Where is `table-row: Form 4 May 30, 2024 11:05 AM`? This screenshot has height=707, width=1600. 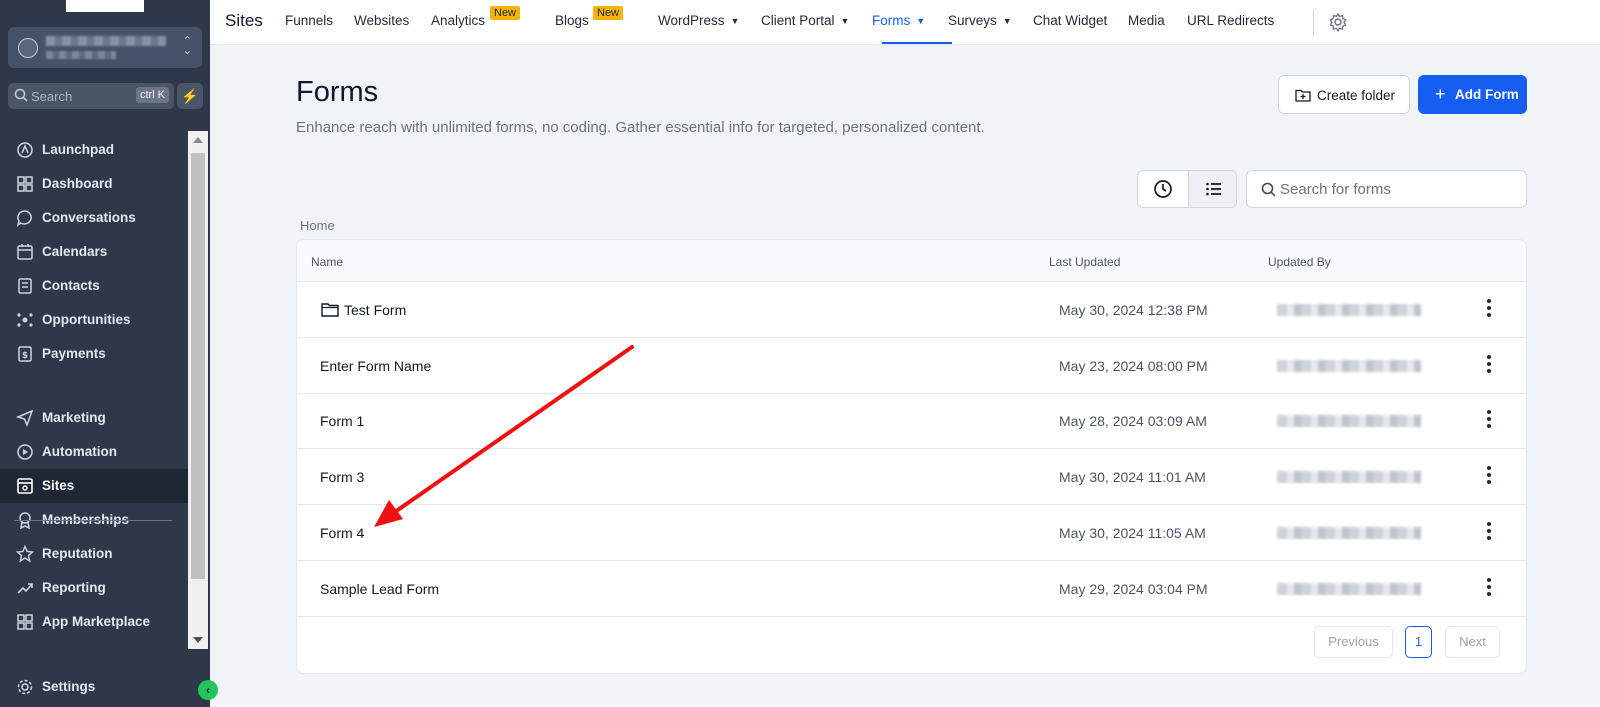
table-row: Form 4 May 30, 2024 11:05 AM is located at coordinates (911, 533).